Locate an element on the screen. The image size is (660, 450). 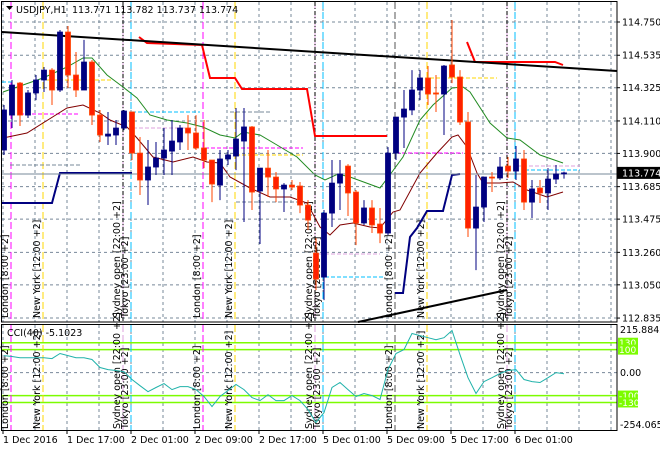
price-axis-label: 113.050 is located at coordinates (641, 285).